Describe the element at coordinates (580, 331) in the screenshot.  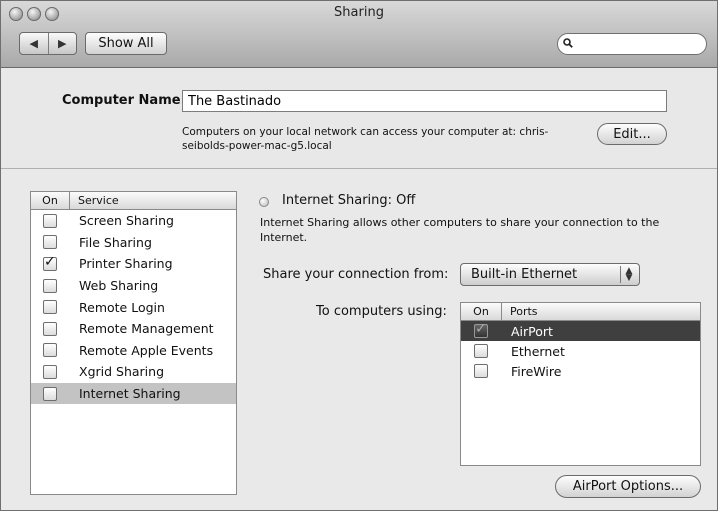
I see `port-row: AirPort` at that location.